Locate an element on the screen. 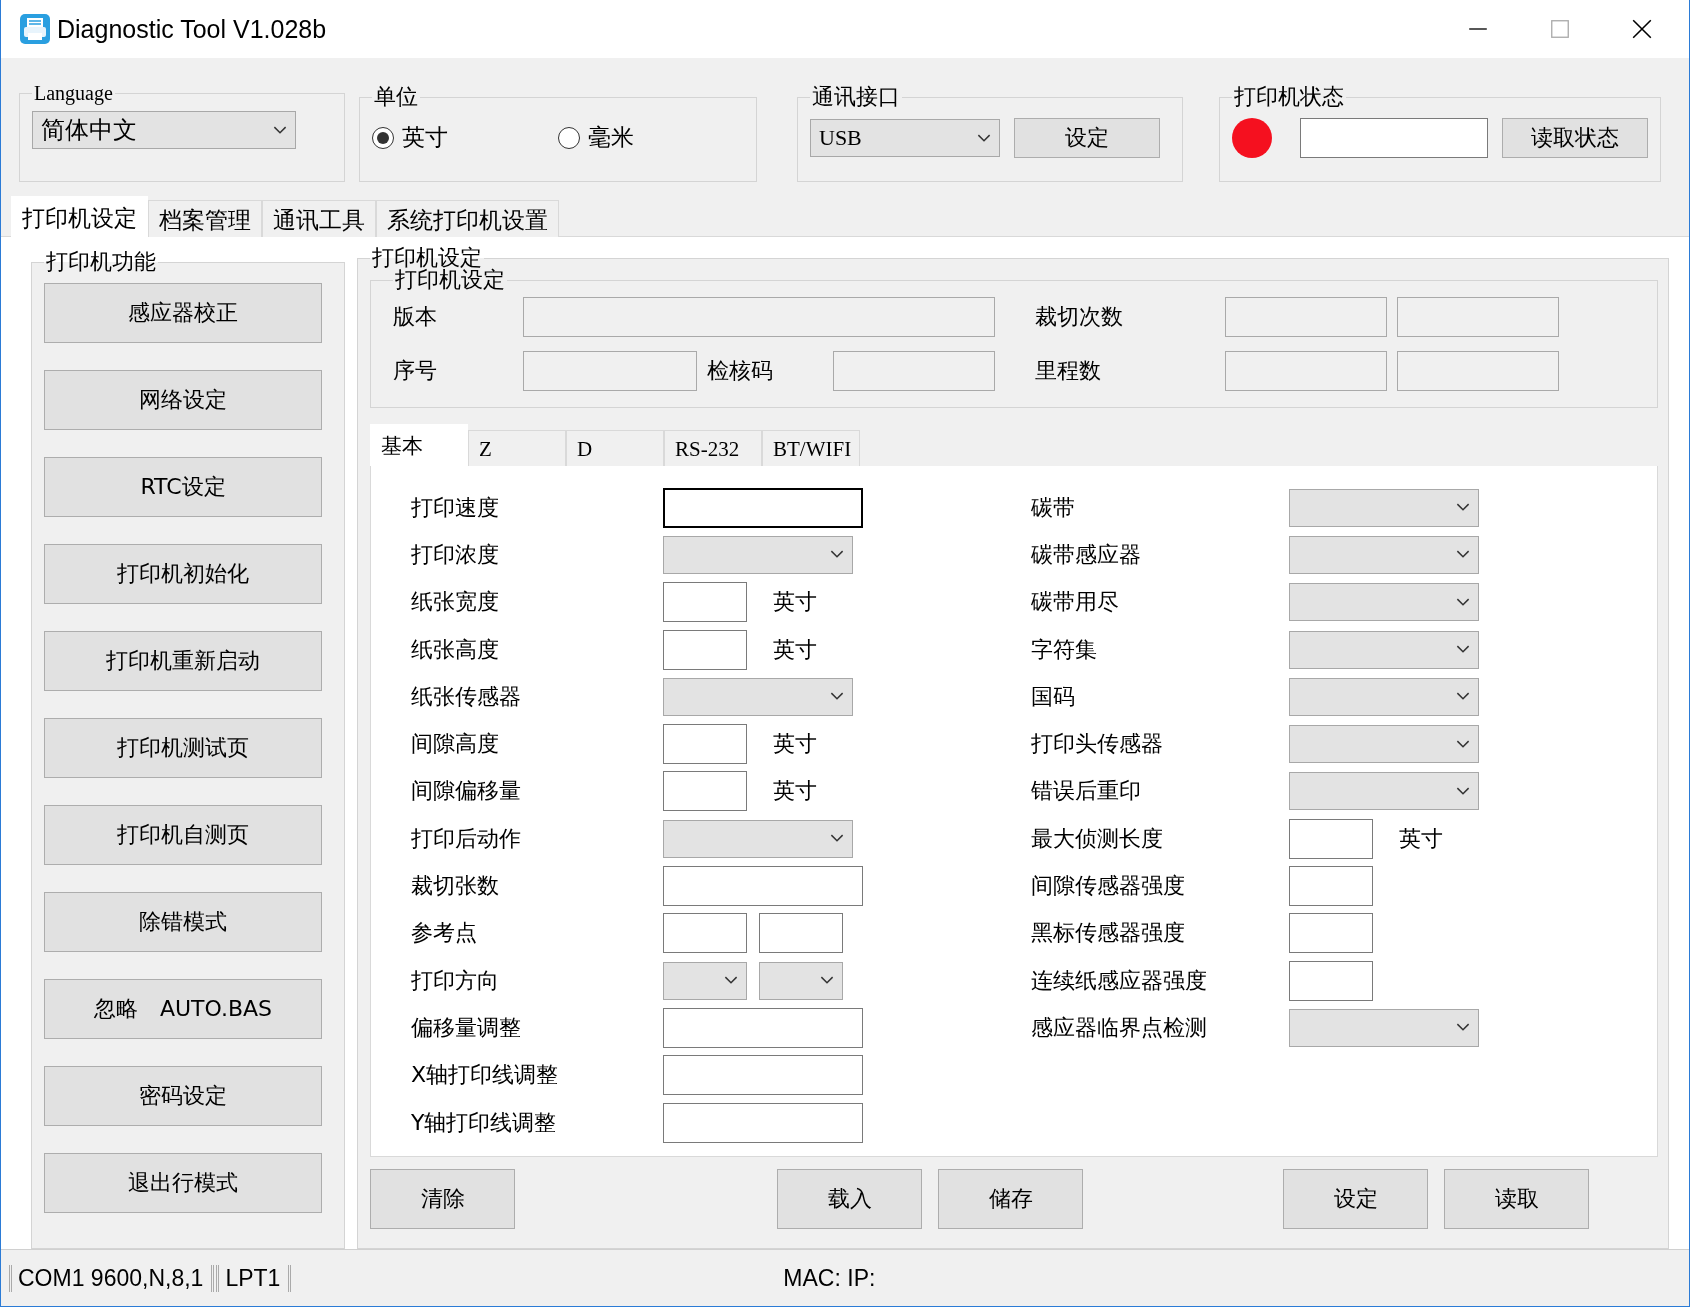 Image resolution: width=1690 pixels, height=1308 pixels. function-button: 密码设定 is located at coordinates (183, 1096).